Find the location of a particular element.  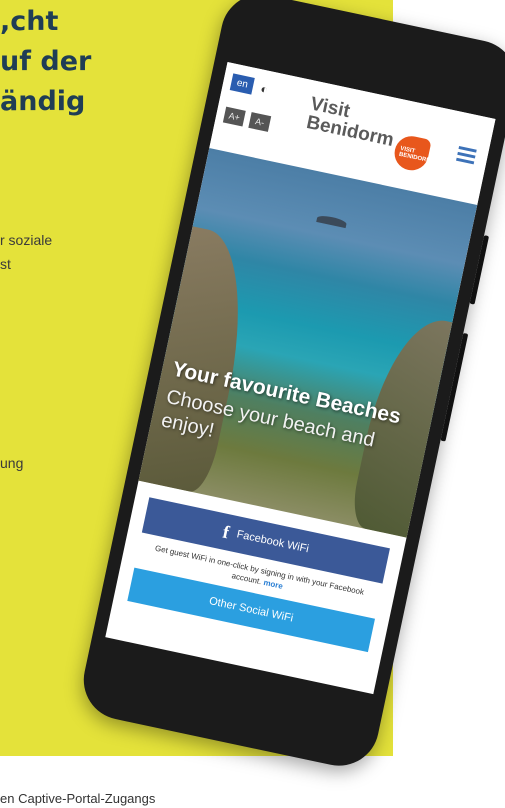

logo-line-2: Benidorm is located at coordinates (350, 131).